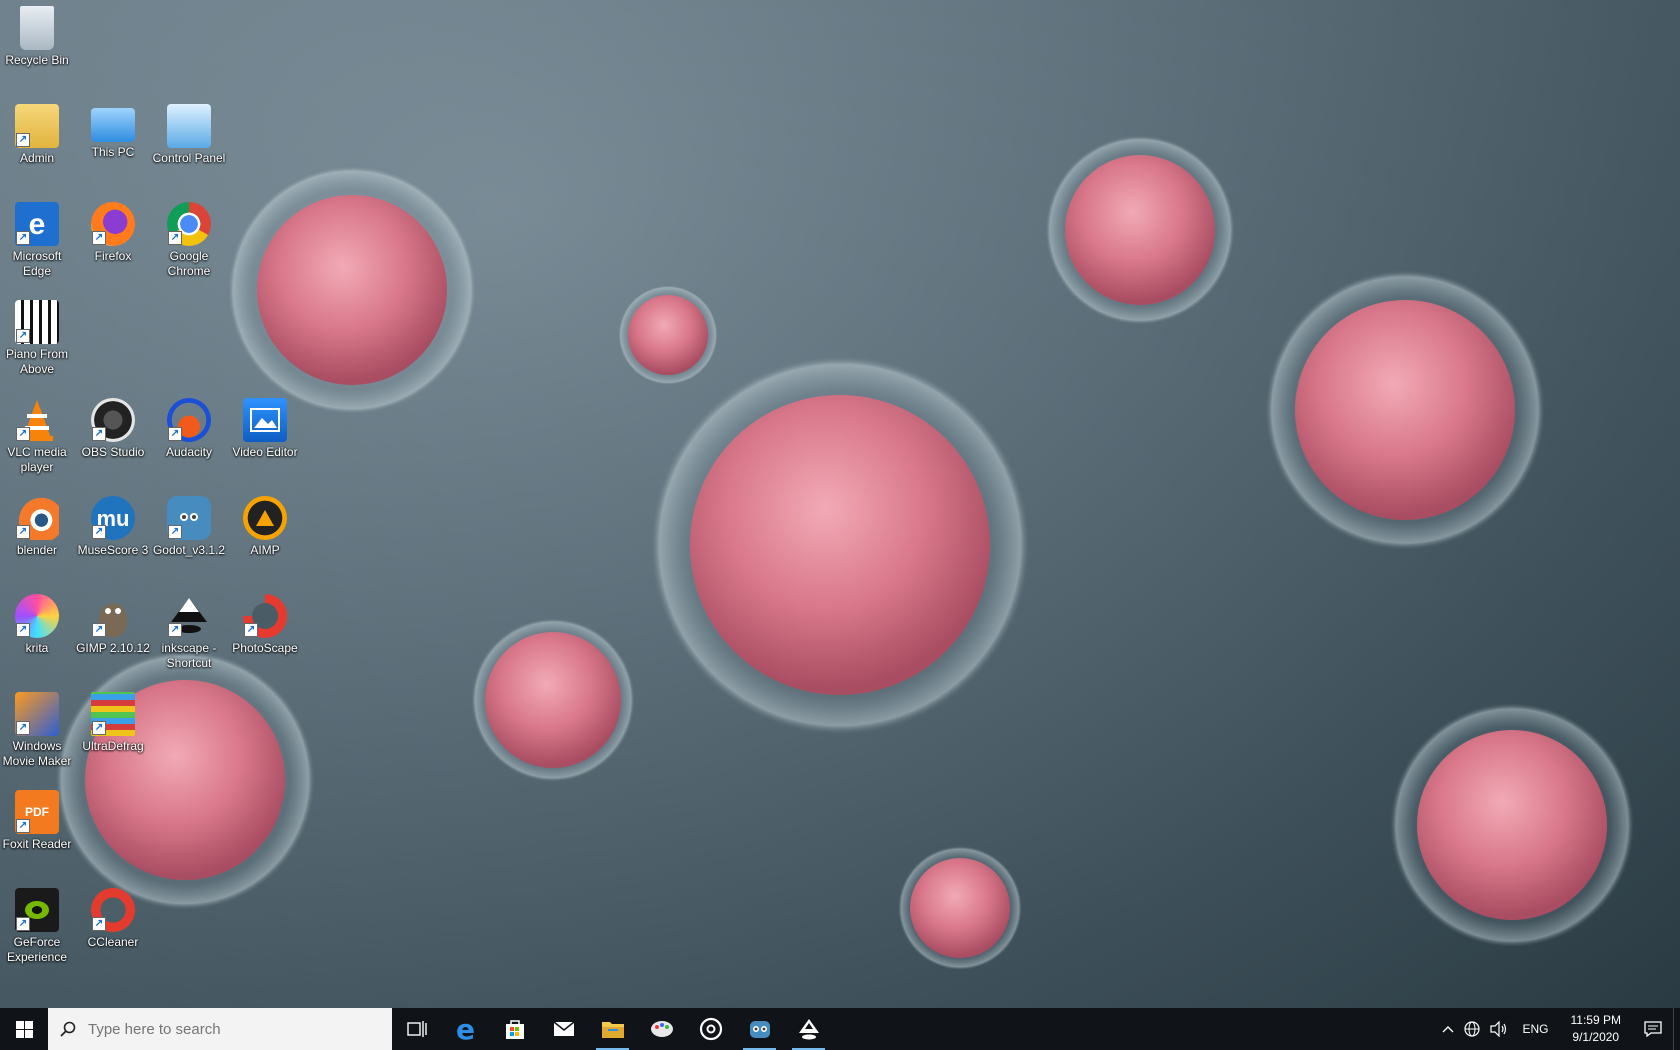 This screenshot has height=1050, width=1680. What do you see at coordinates (113, 714) in the screenshot?
I see `ultradefrag-icon: ↗` at bounding box center [113, 714].